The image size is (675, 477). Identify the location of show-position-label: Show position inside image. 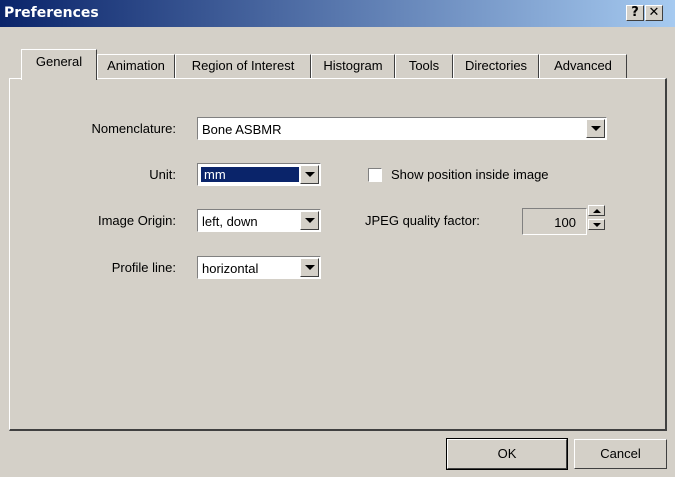
(470, 174).